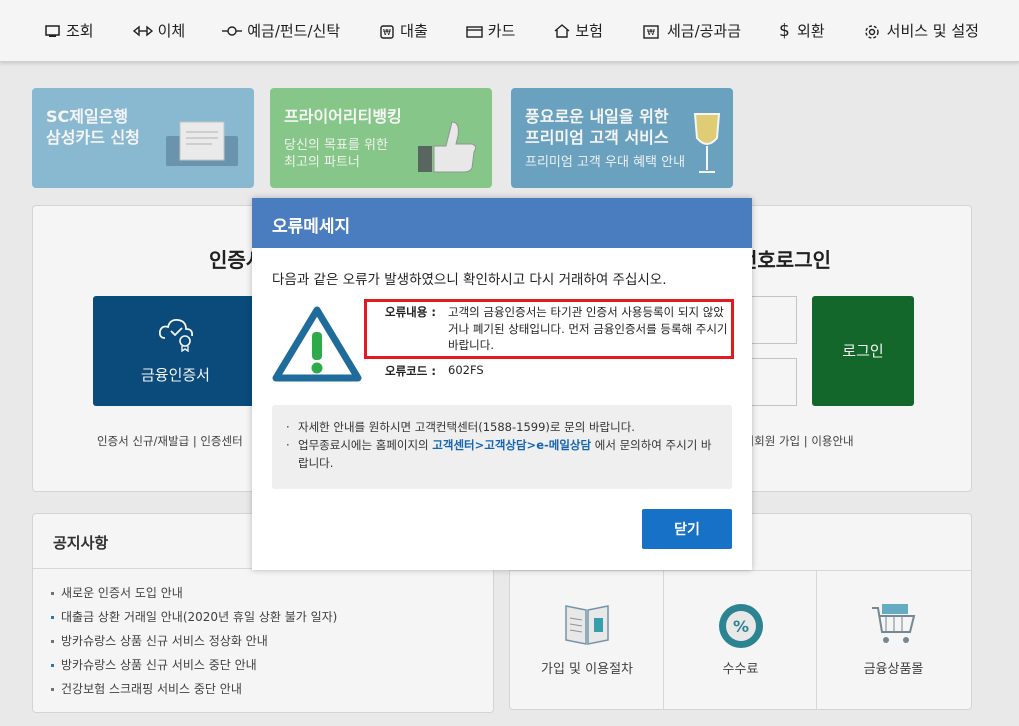  I want to click on warning-icon, so click(317, 344).